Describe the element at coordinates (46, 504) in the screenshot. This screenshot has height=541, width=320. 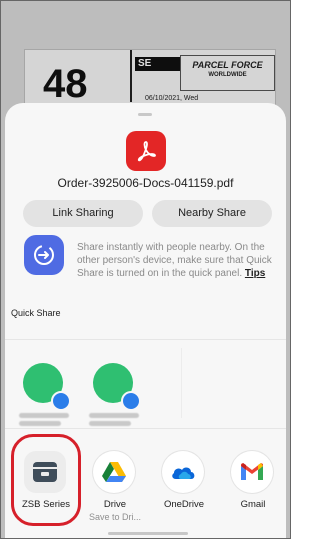
I see `app-label: ZSB Series` at that location.